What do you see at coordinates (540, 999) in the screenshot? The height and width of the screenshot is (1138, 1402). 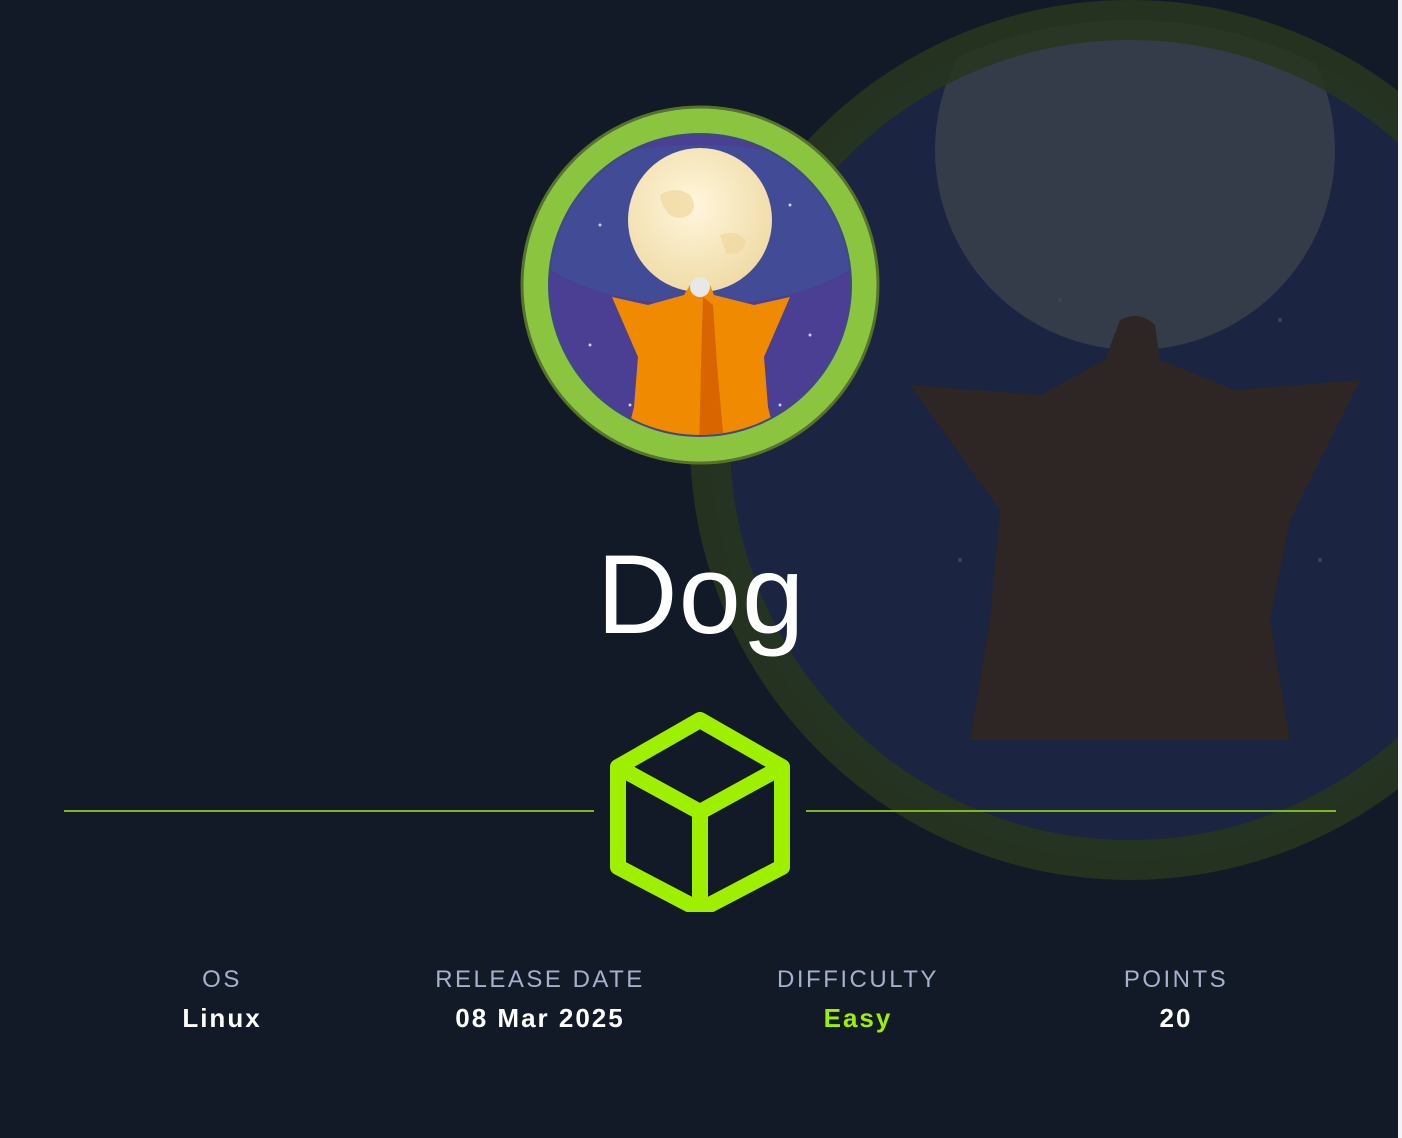 I see `stat-release-date: RELEASE DATE 08 Mar 2025` at bounding box center [540, 999].